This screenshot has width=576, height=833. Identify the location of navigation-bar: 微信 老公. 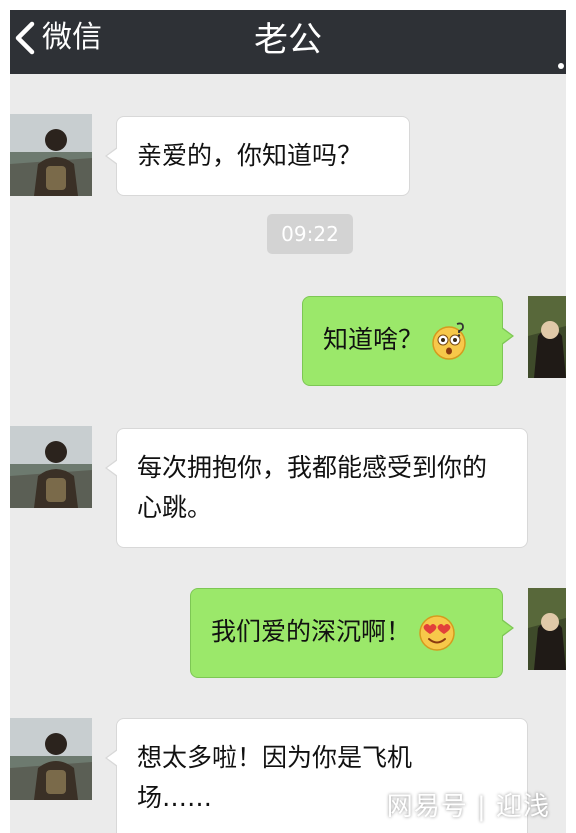
(288, 42).